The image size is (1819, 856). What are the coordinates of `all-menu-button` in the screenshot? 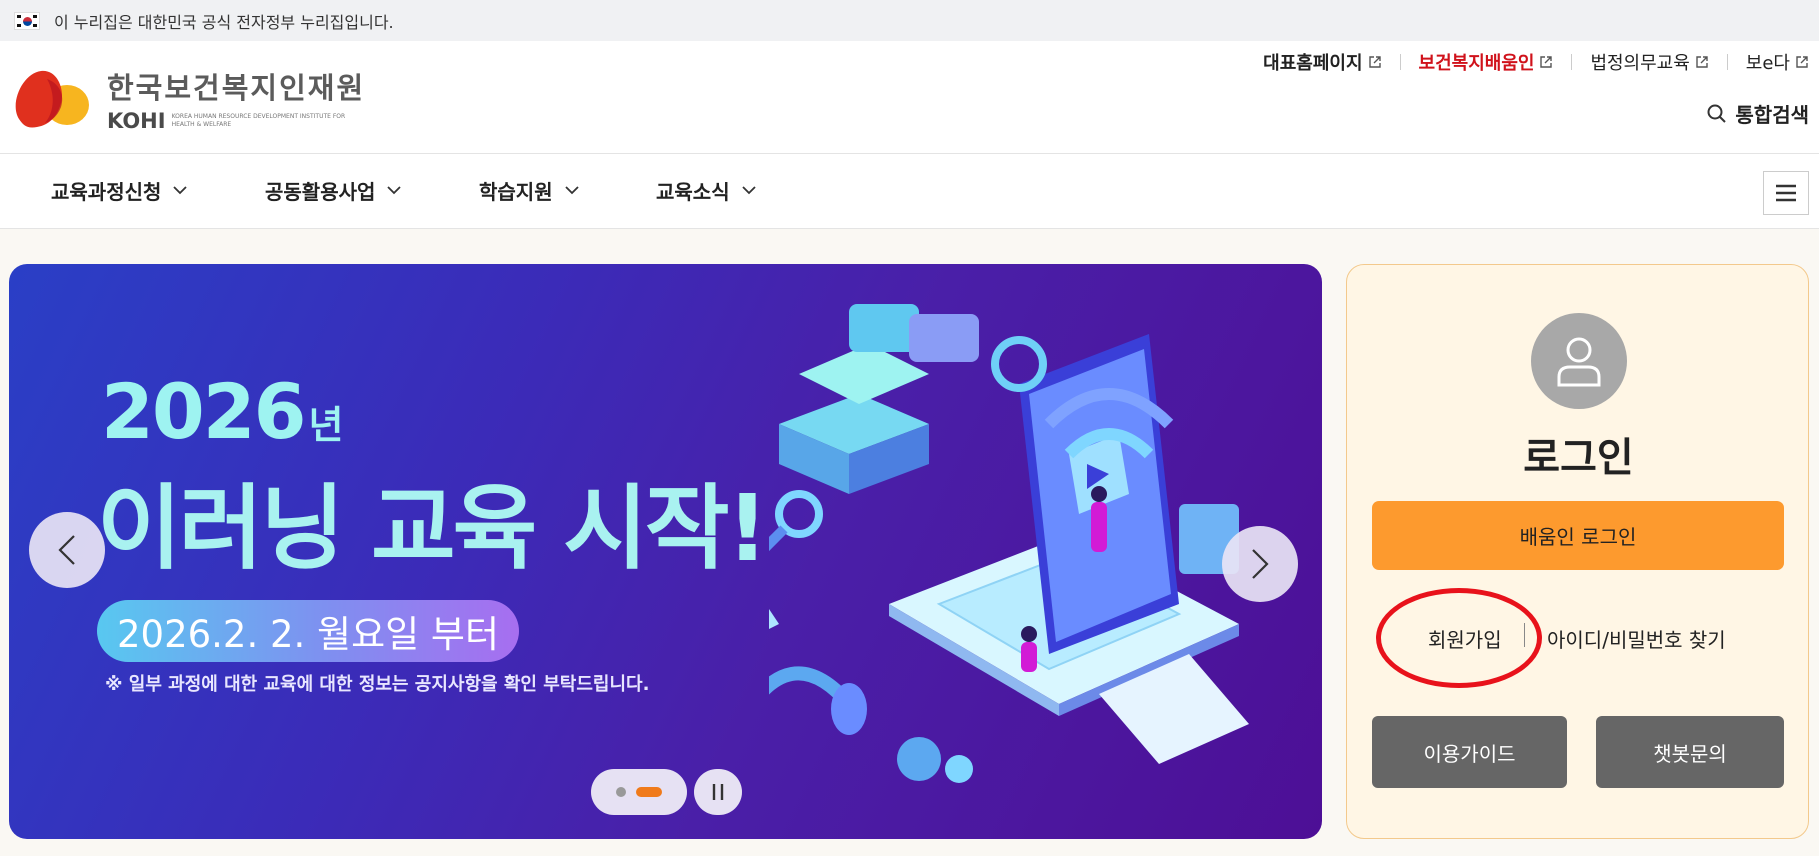 It's located at (1786, 193).